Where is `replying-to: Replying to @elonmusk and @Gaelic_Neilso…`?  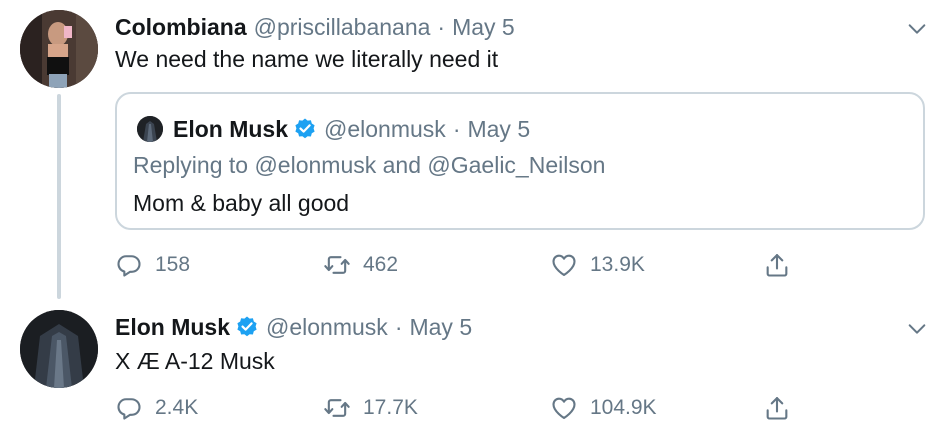
replying-to: Replying to @elonmusk and @Gaelic_Neilso… is located at coordinates (369, 165).